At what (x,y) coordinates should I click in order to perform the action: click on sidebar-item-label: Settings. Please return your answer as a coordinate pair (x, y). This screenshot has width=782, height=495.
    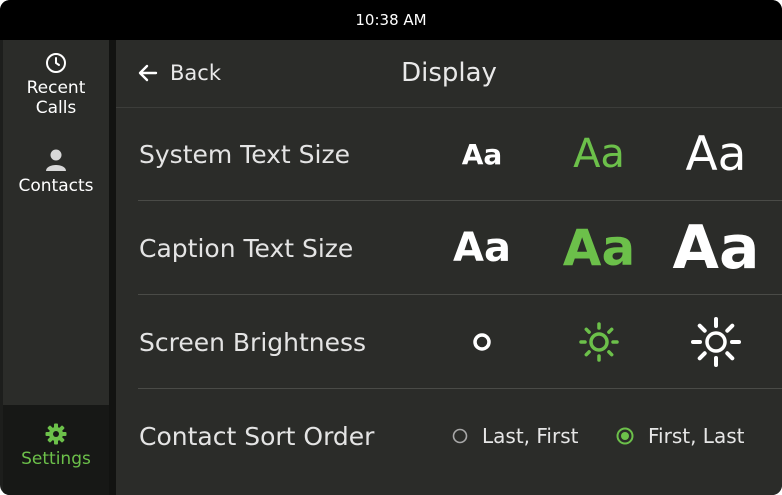
    Looking at the image, I should click on (56, 459).